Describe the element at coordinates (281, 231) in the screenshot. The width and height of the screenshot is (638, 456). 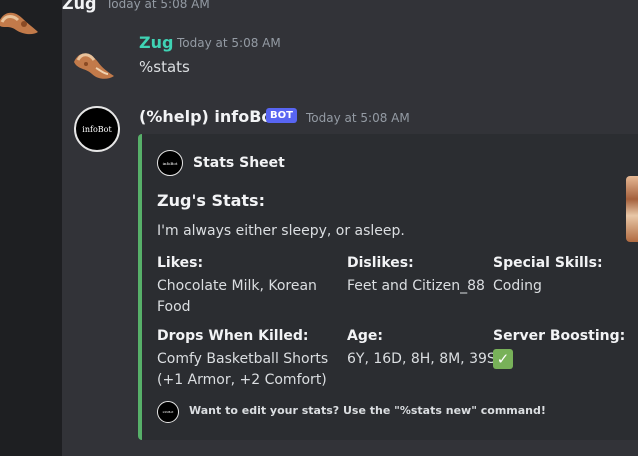
I see `embed-description: I'm always either sleepy, or asleep.` at that location.